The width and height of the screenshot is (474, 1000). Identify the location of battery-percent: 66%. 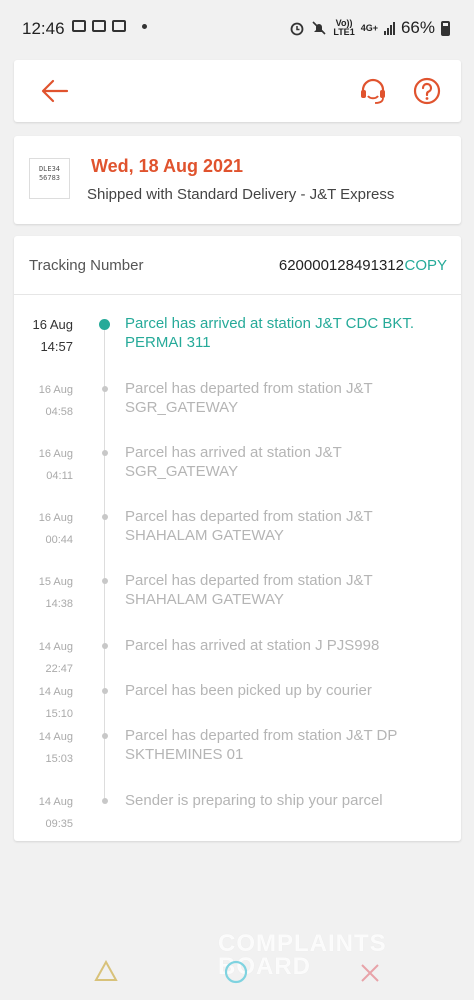
(417, 27).